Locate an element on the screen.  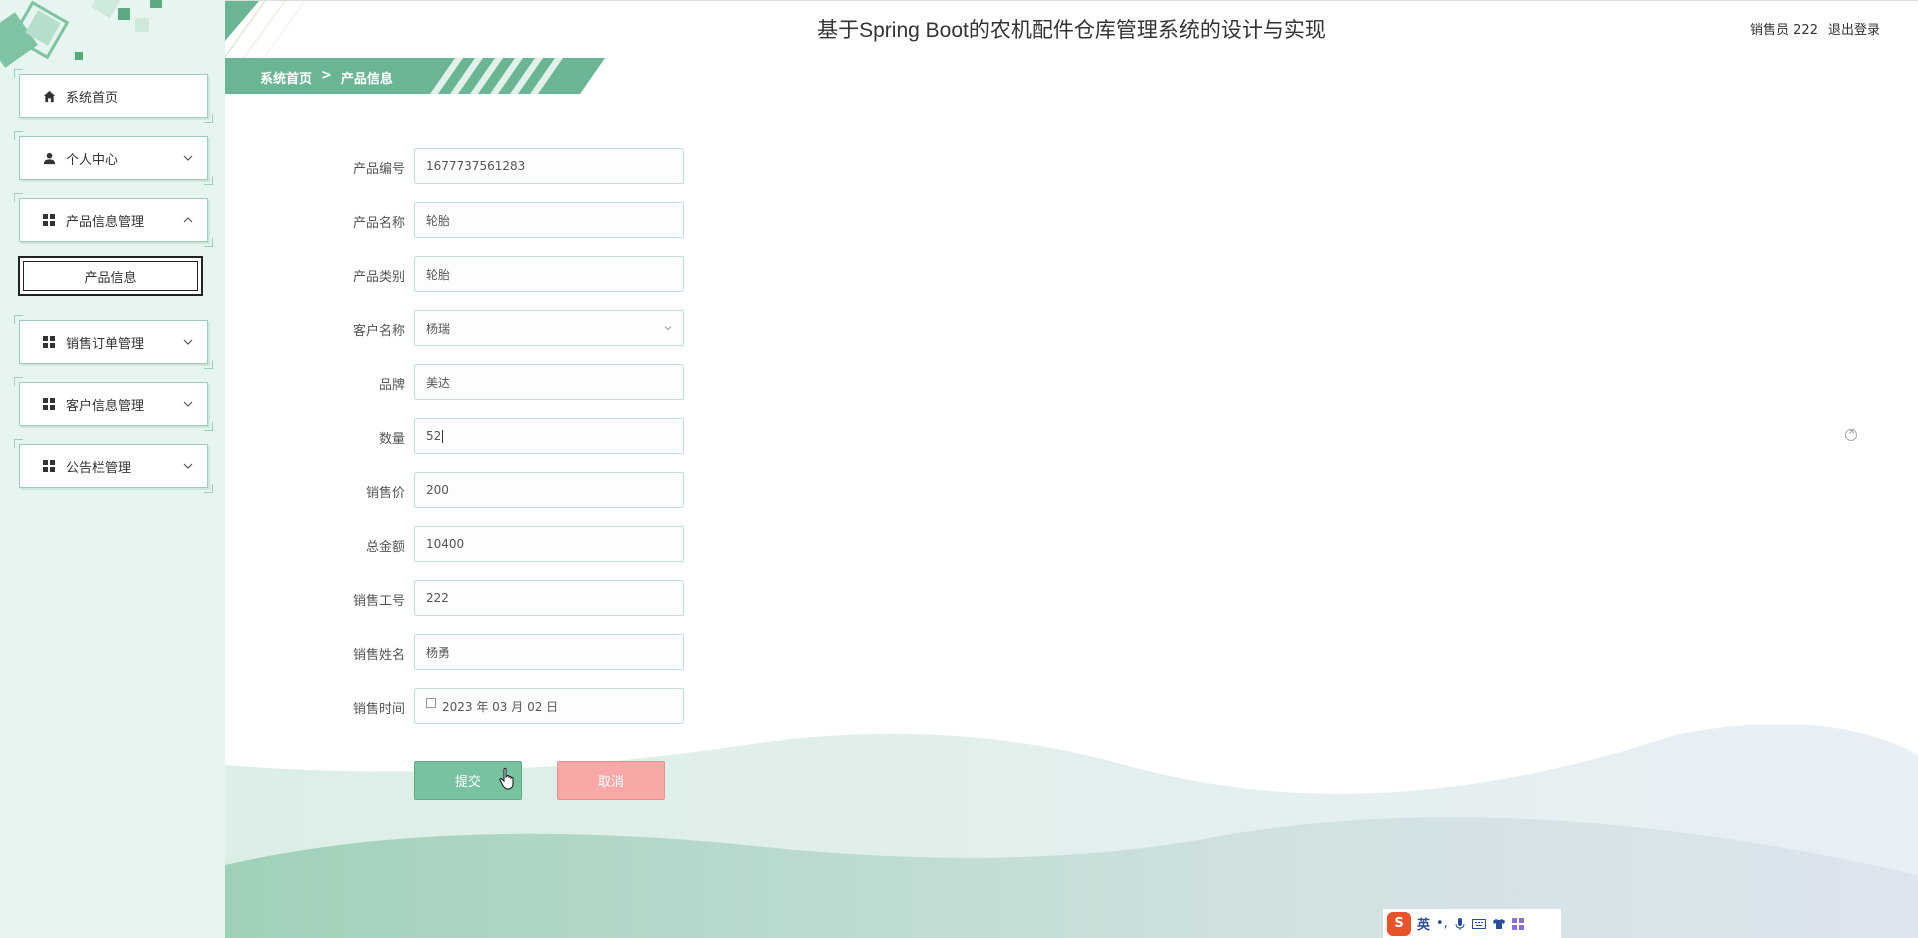
form-row: 数量 52 is located at coordinates (455, 436).